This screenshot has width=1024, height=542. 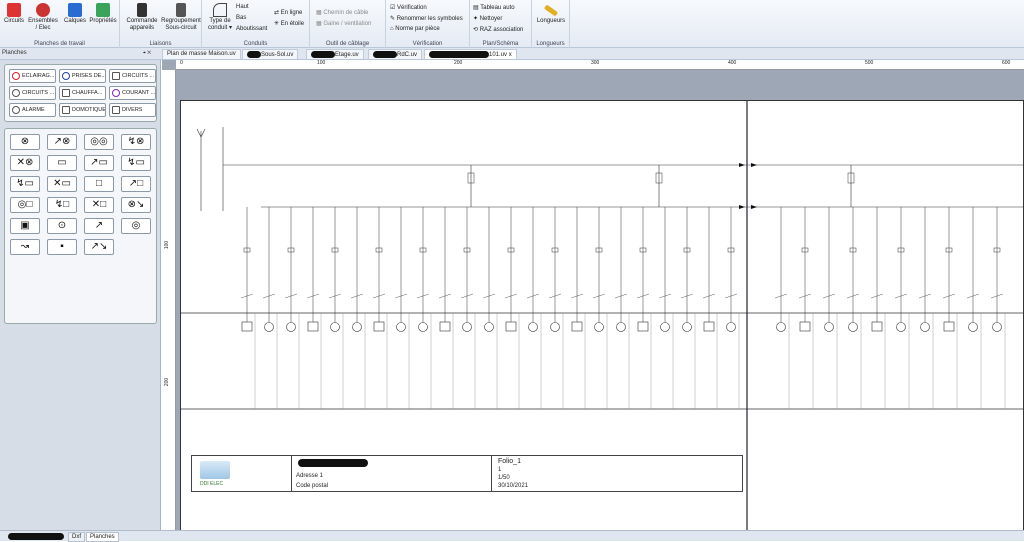 What do you see at coordinates (408, 7) in the screenshot?
I see `verification-button: ☑ Vérification` at bounding box center [408, 7].